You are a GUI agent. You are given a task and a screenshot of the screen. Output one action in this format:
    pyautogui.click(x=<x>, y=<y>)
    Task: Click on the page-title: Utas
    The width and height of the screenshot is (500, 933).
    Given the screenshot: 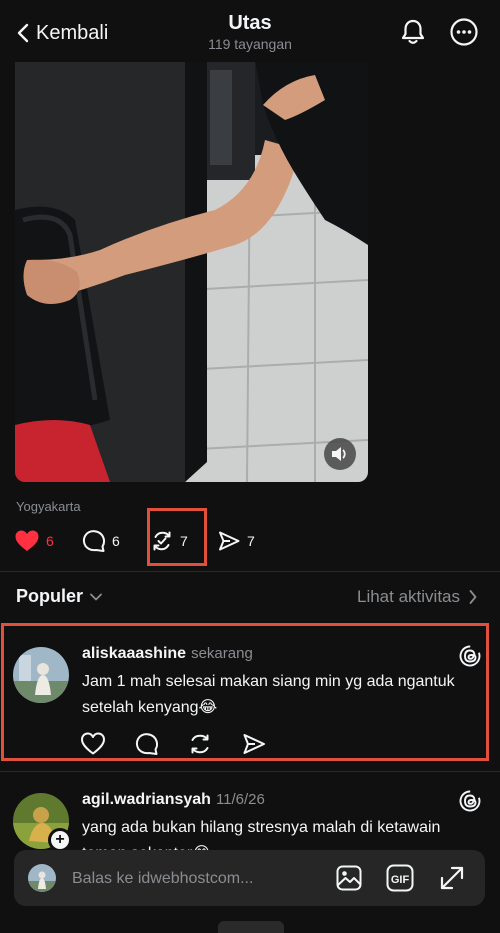 What is the action you would take?
    pyautogui.click(x=250, y=23)
    